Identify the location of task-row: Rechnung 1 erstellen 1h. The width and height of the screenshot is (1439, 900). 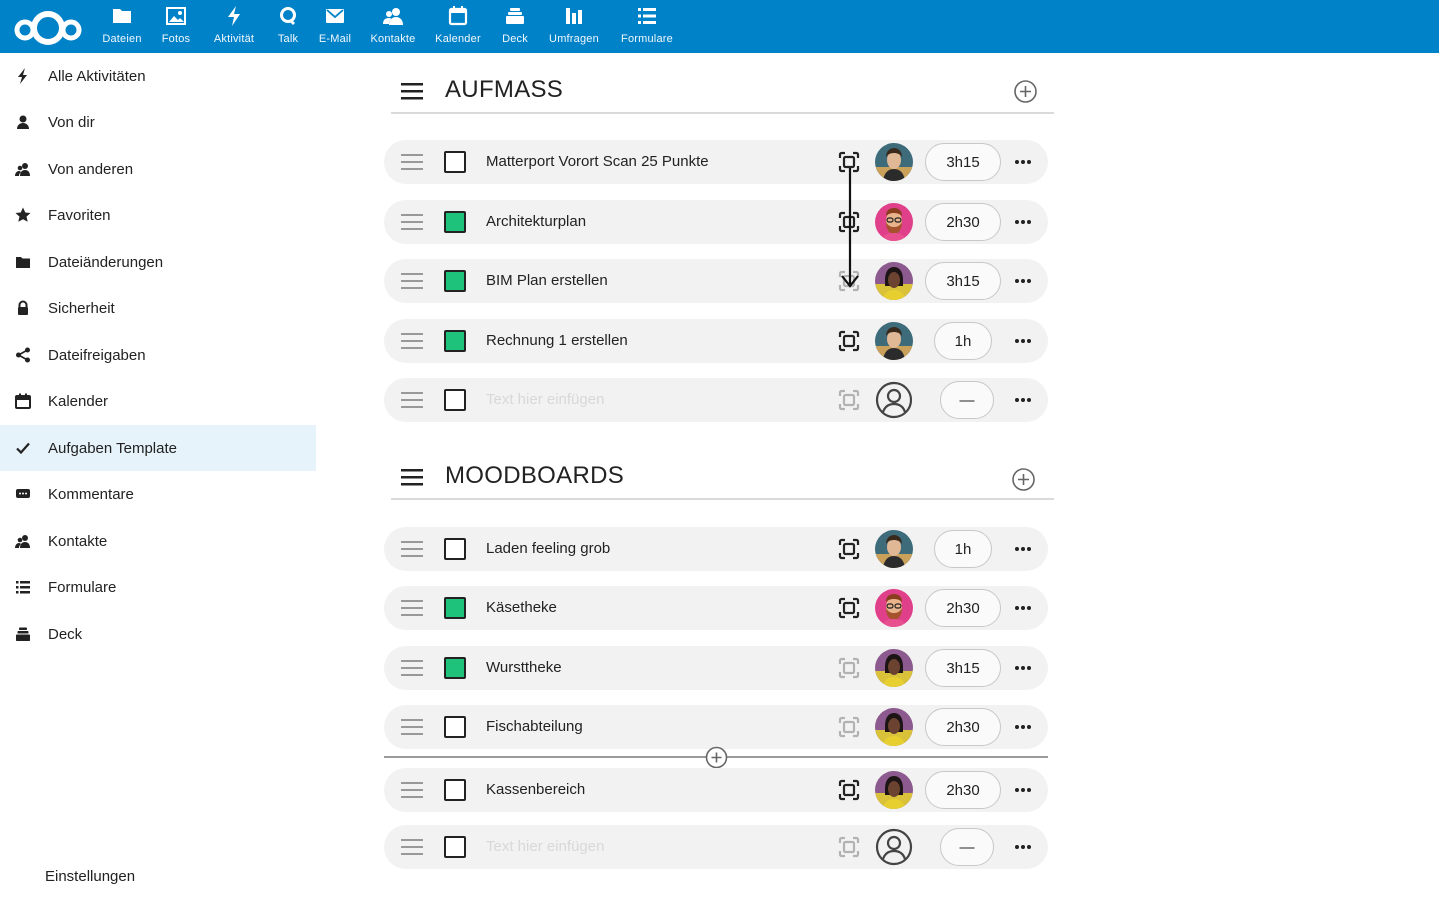
(716, 341).